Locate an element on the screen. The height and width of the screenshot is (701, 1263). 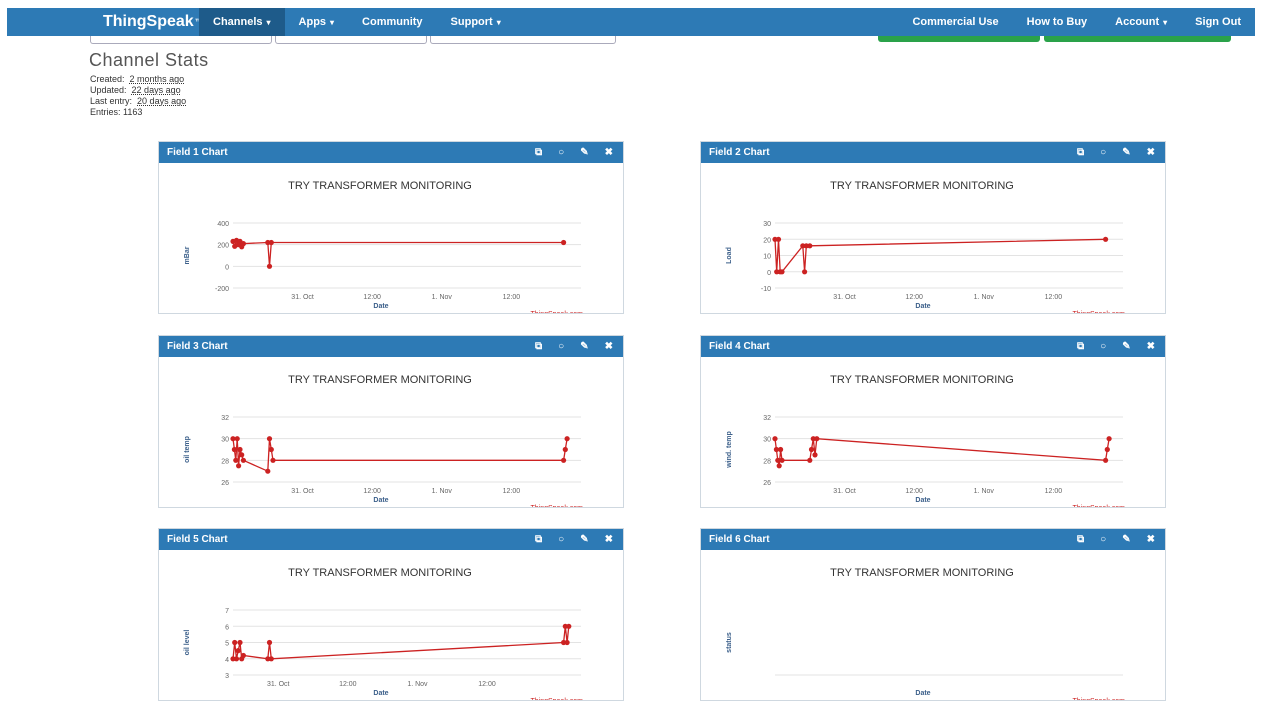
y-tick-label: 30 is located at coordinates (767, 440).